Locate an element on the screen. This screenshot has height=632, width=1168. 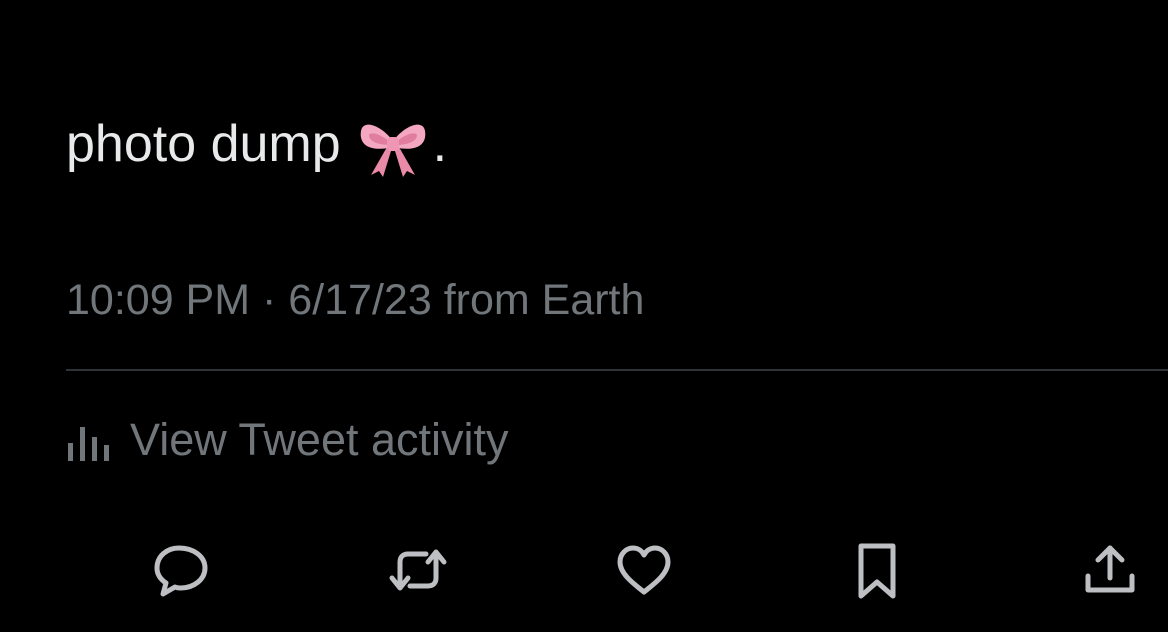
bow-icon is located at coordinates (392, 150).